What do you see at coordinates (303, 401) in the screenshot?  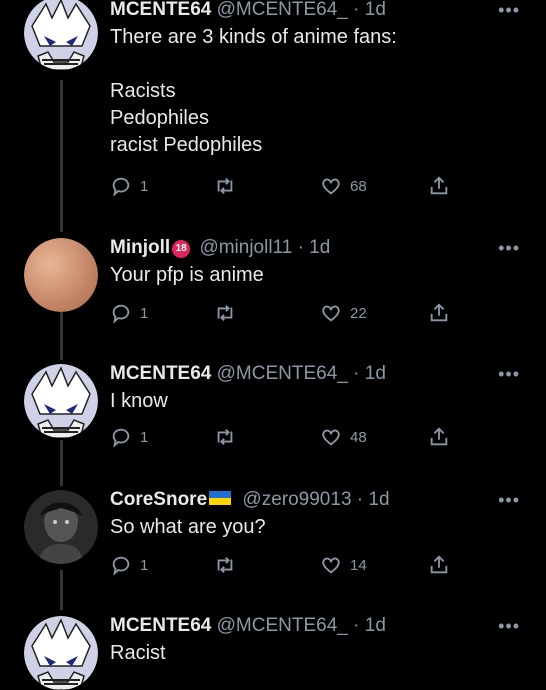 I see `tweet-text: I know` at bounding box center [303, 401].